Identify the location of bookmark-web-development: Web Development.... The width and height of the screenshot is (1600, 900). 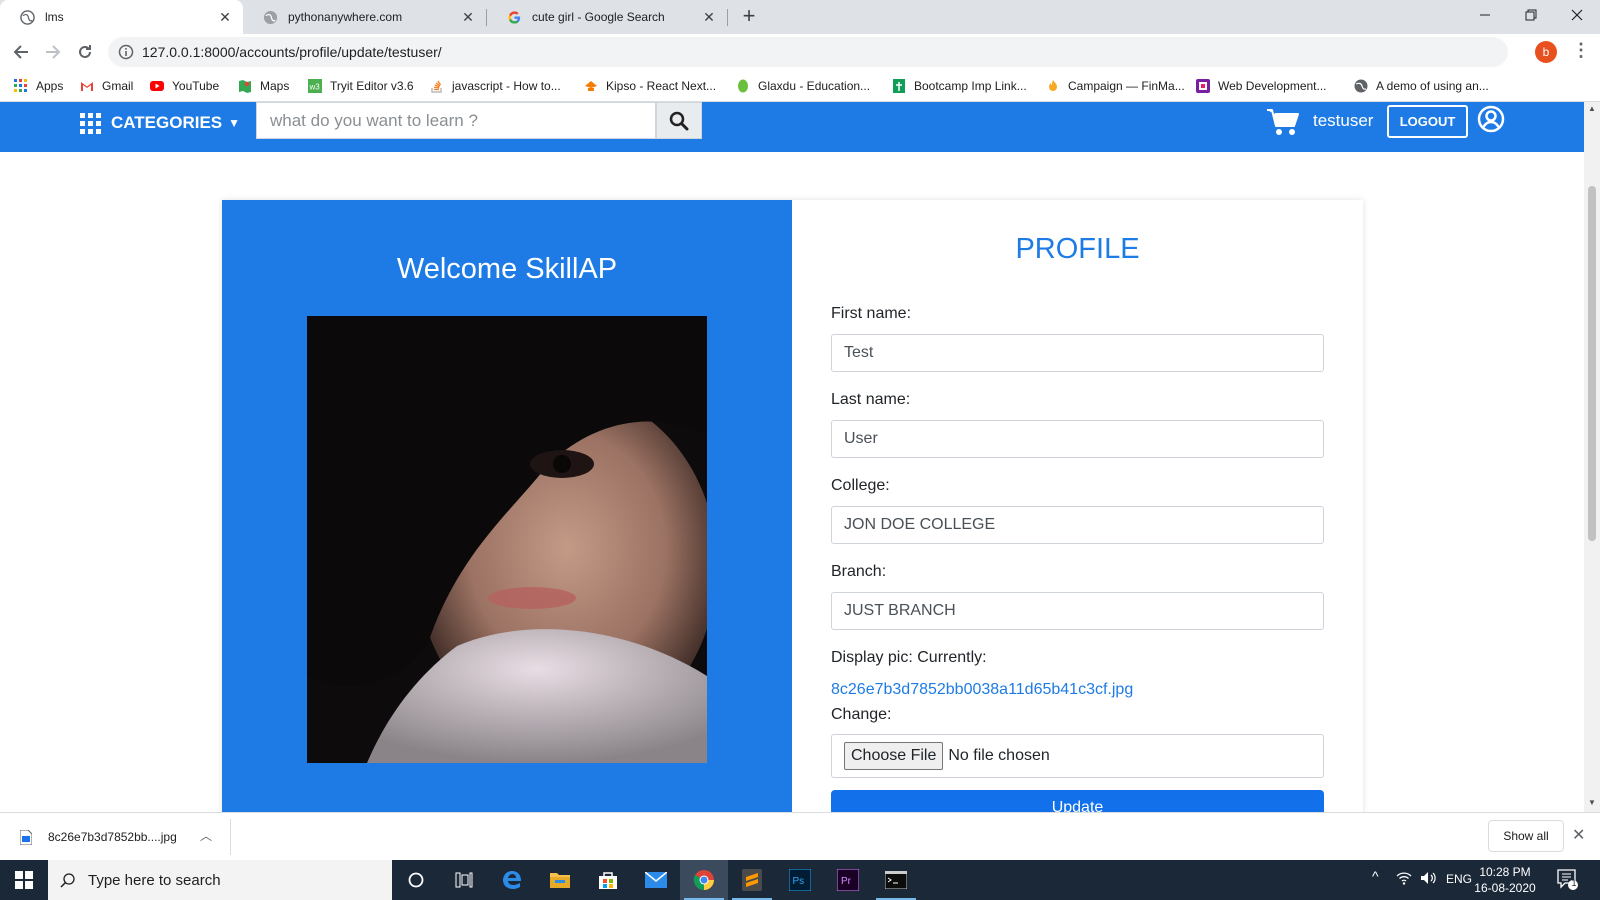
(1261, 86).